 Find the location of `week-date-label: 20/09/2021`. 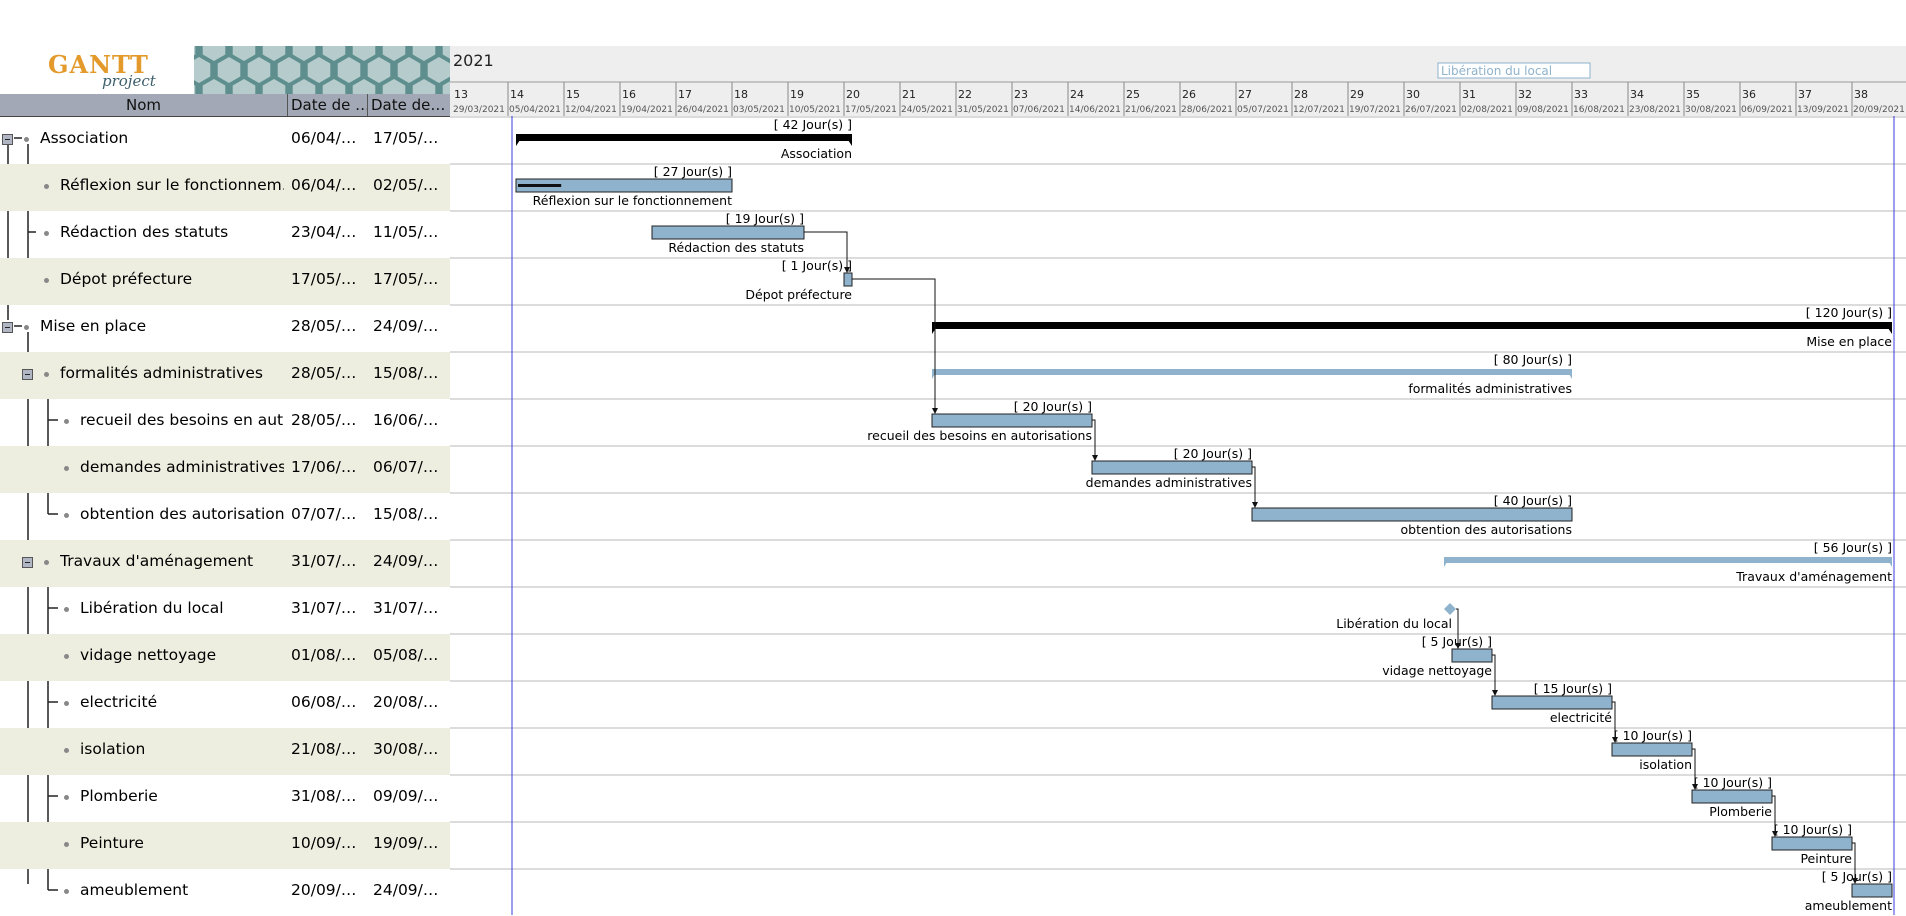

week-date-label: 20/09/2021 is located at coordinates (1879, 110).